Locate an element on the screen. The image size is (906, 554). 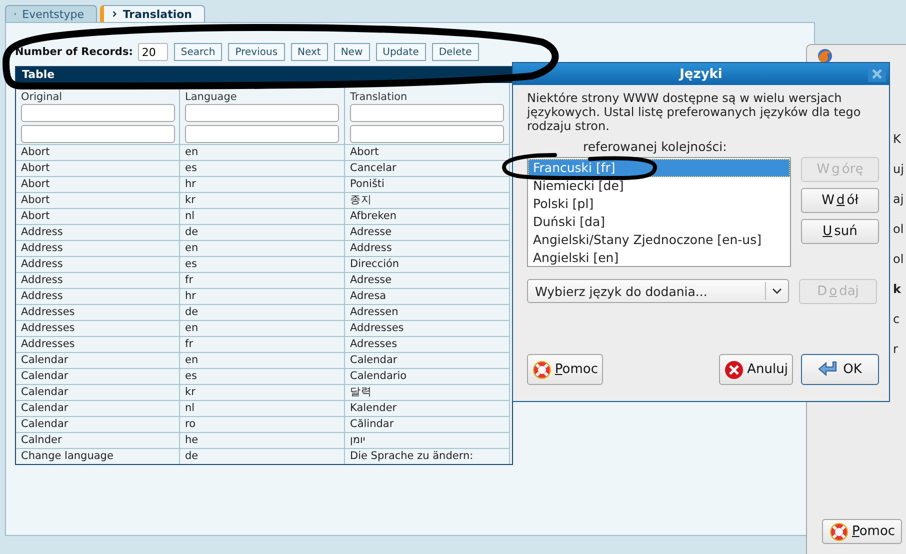
table-cell: יומן is located at coordinates (427, 440).